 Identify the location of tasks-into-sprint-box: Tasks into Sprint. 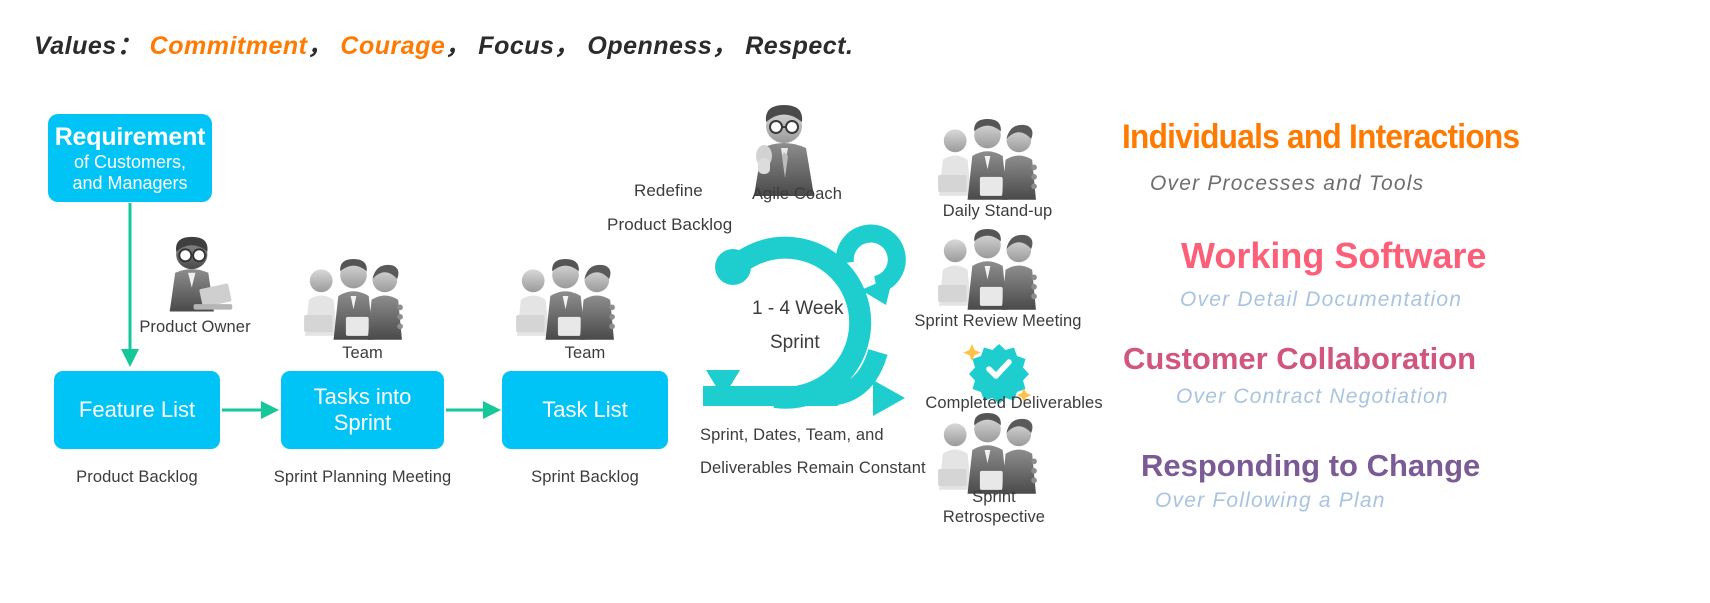
(362, 410).